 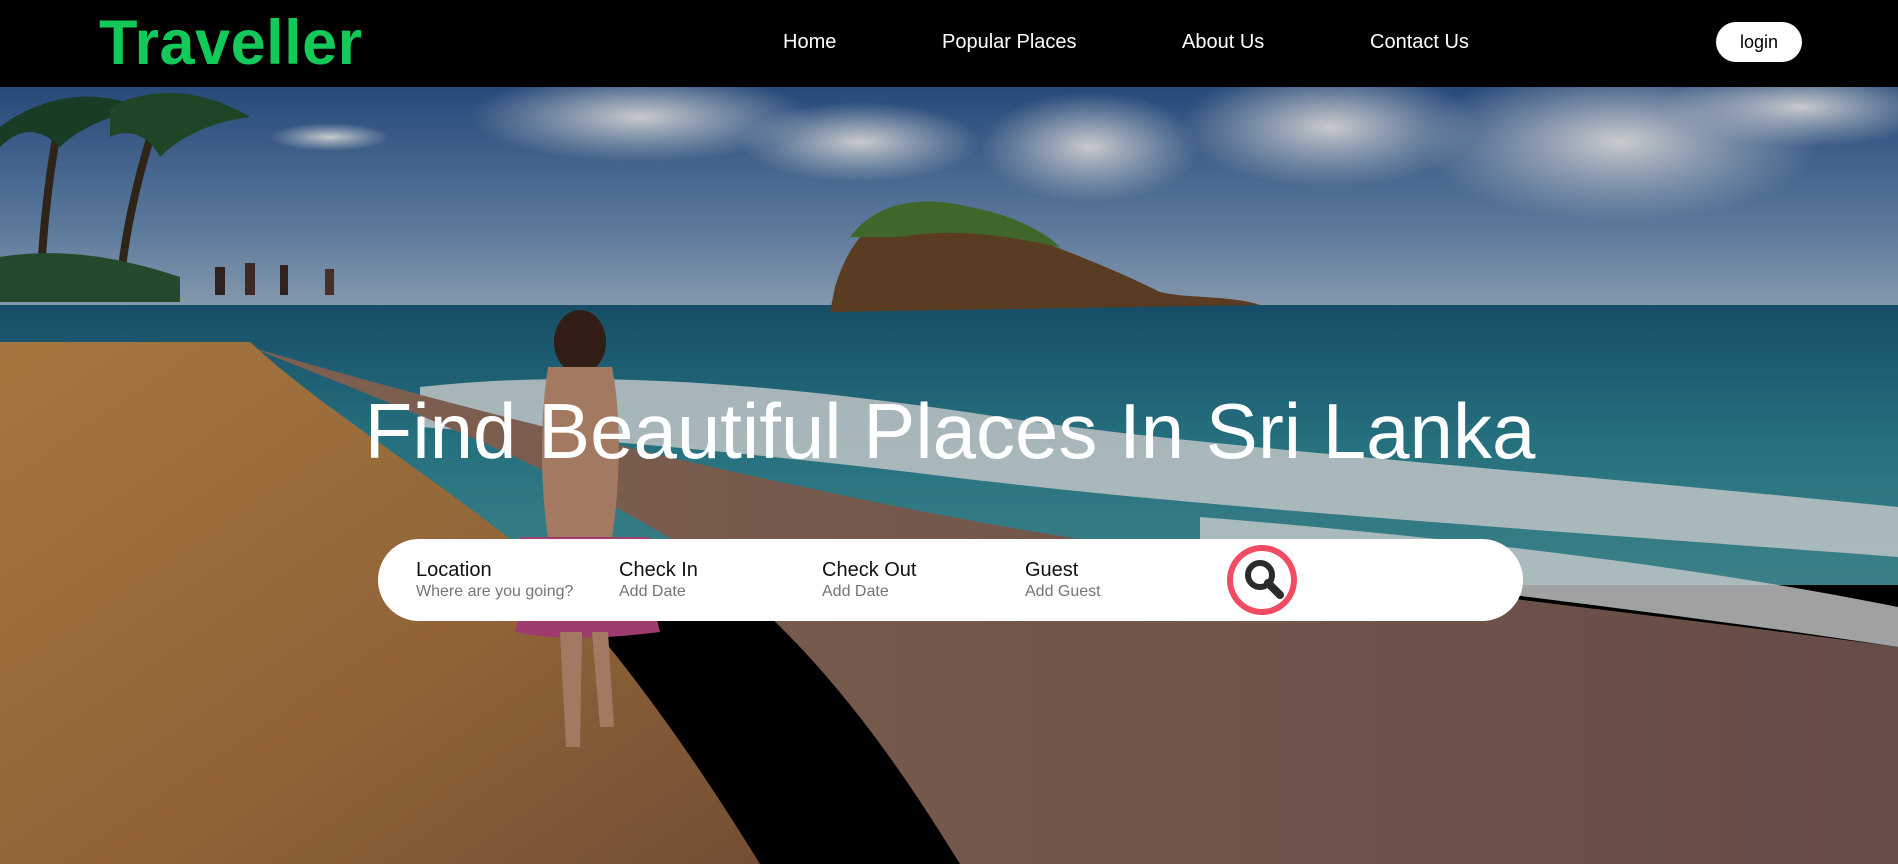 I want to click on main-nav: Home Popular Places About Us Contact Us, so click(x=949, y=43).